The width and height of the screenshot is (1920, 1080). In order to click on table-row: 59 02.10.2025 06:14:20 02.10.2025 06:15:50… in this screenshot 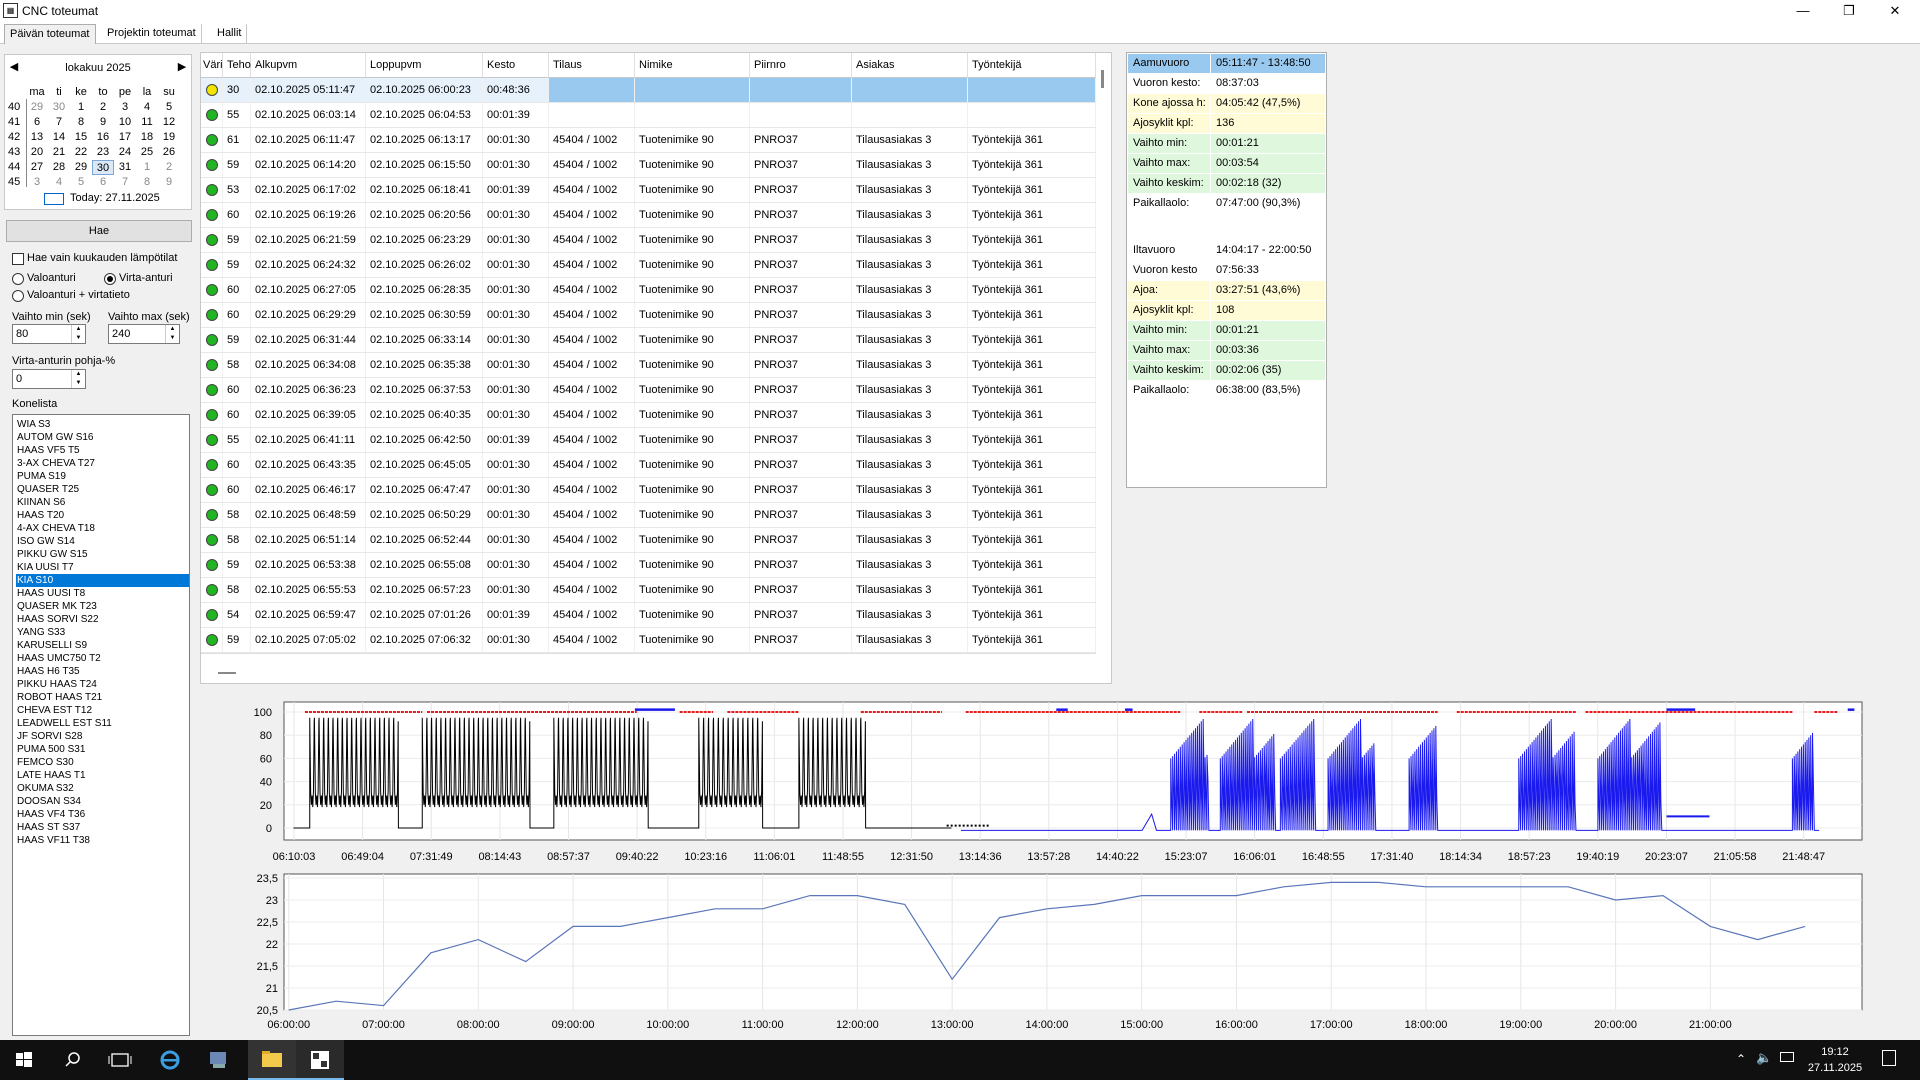, I will do `click(648, 165)`.